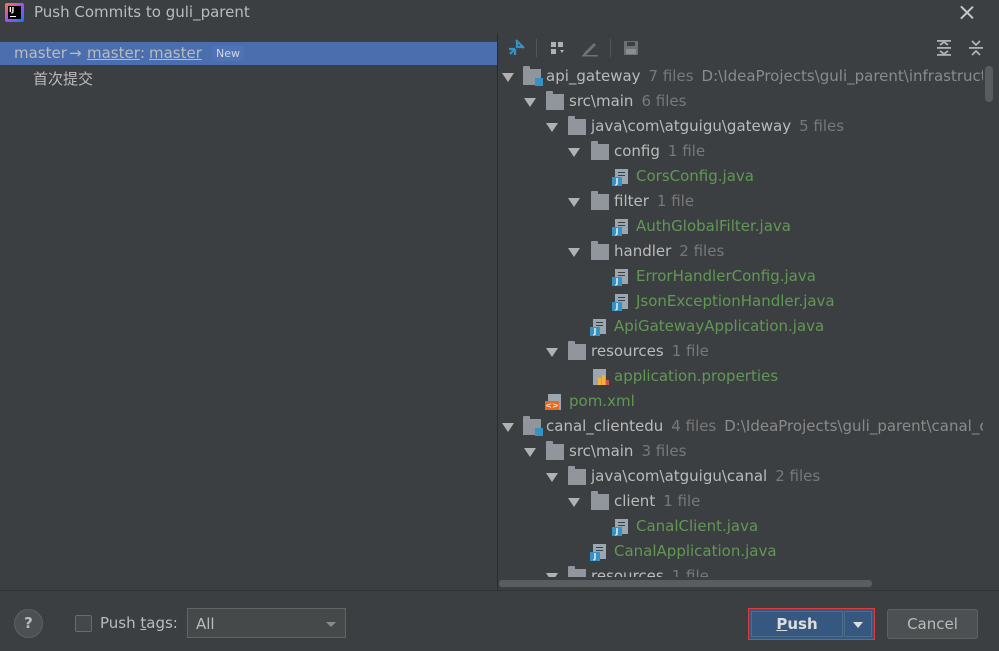 This screenshot has height=651, width=999. I want to click on file-name: CanalClient.java, so click(697, 526).